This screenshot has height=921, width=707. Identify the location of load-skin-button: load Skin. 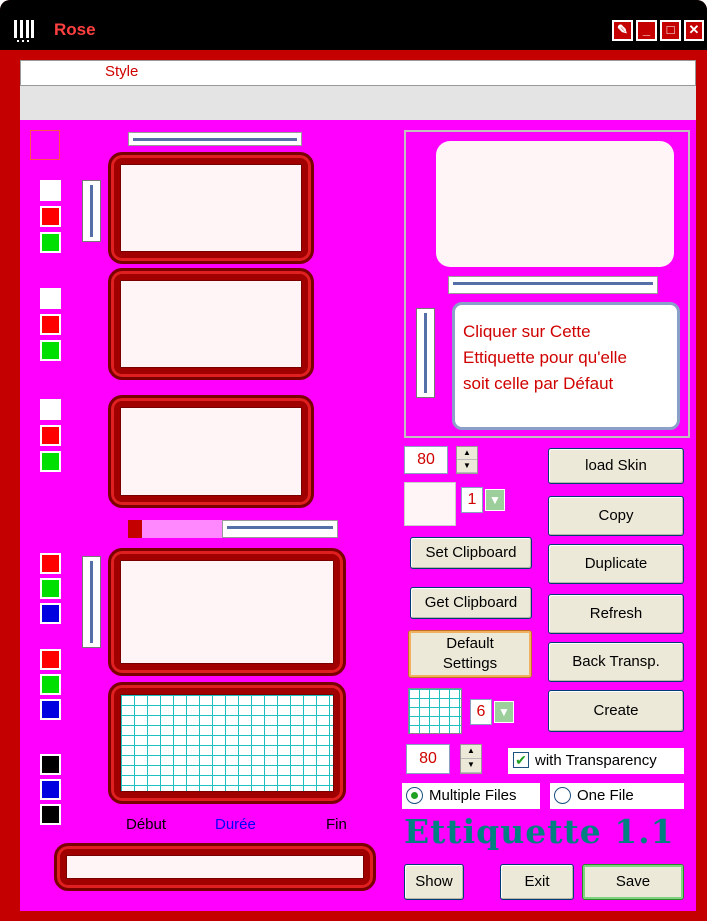
(616, 466).